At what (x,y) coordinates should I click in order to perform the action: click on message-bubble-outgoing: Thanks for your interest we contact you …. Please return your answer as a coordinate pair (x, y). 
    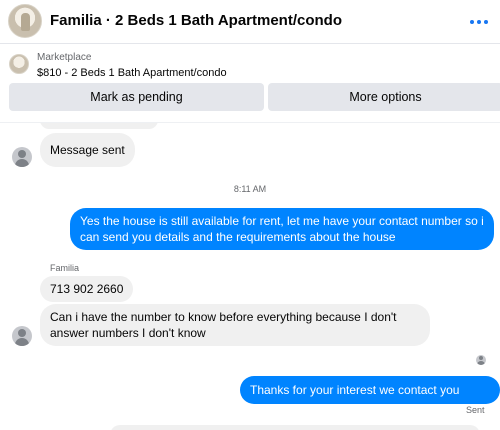
    Looking at the image, I should click on (370, 400).